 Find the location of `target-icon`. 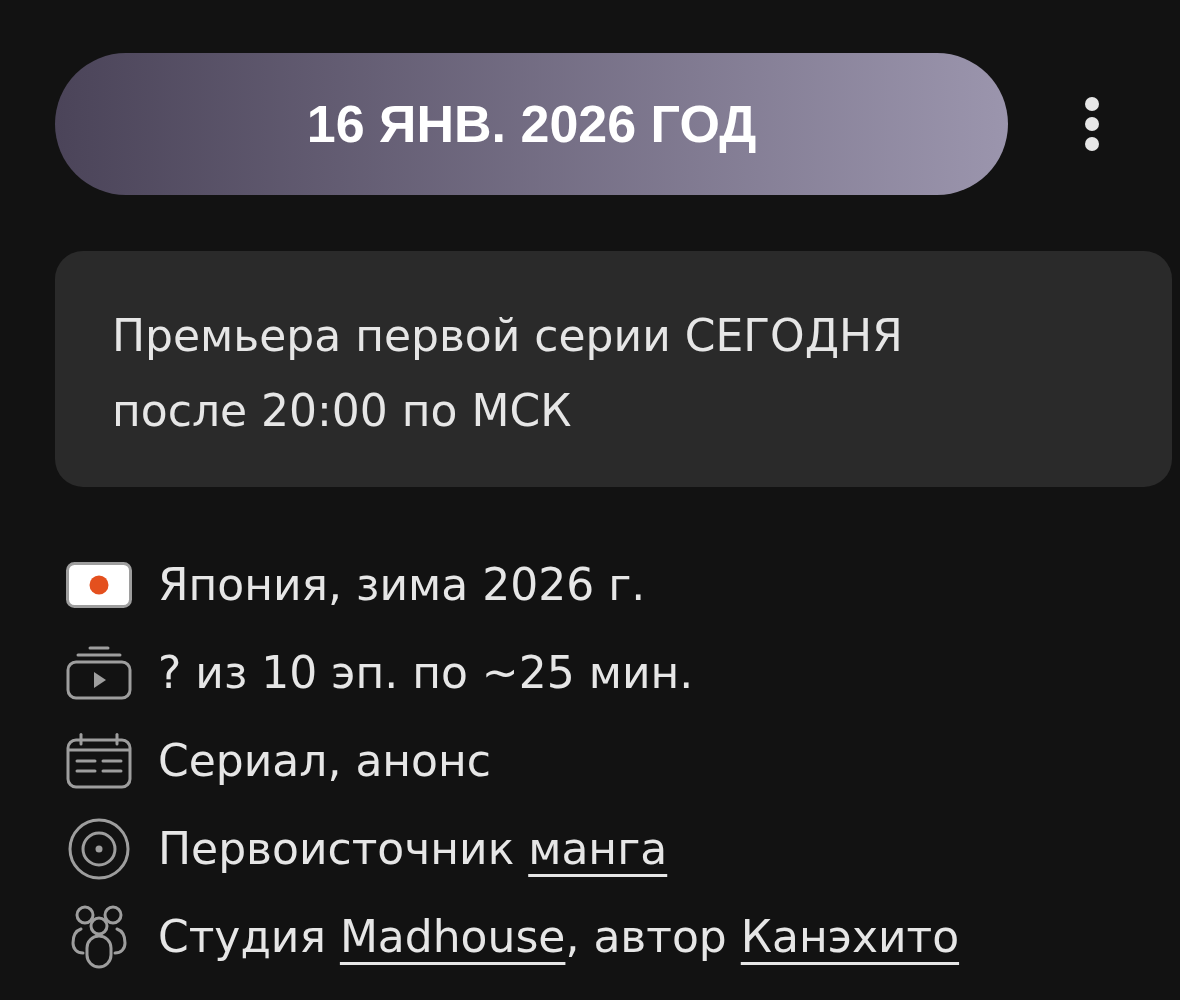

target-icon is located at coordinates (98, 849).